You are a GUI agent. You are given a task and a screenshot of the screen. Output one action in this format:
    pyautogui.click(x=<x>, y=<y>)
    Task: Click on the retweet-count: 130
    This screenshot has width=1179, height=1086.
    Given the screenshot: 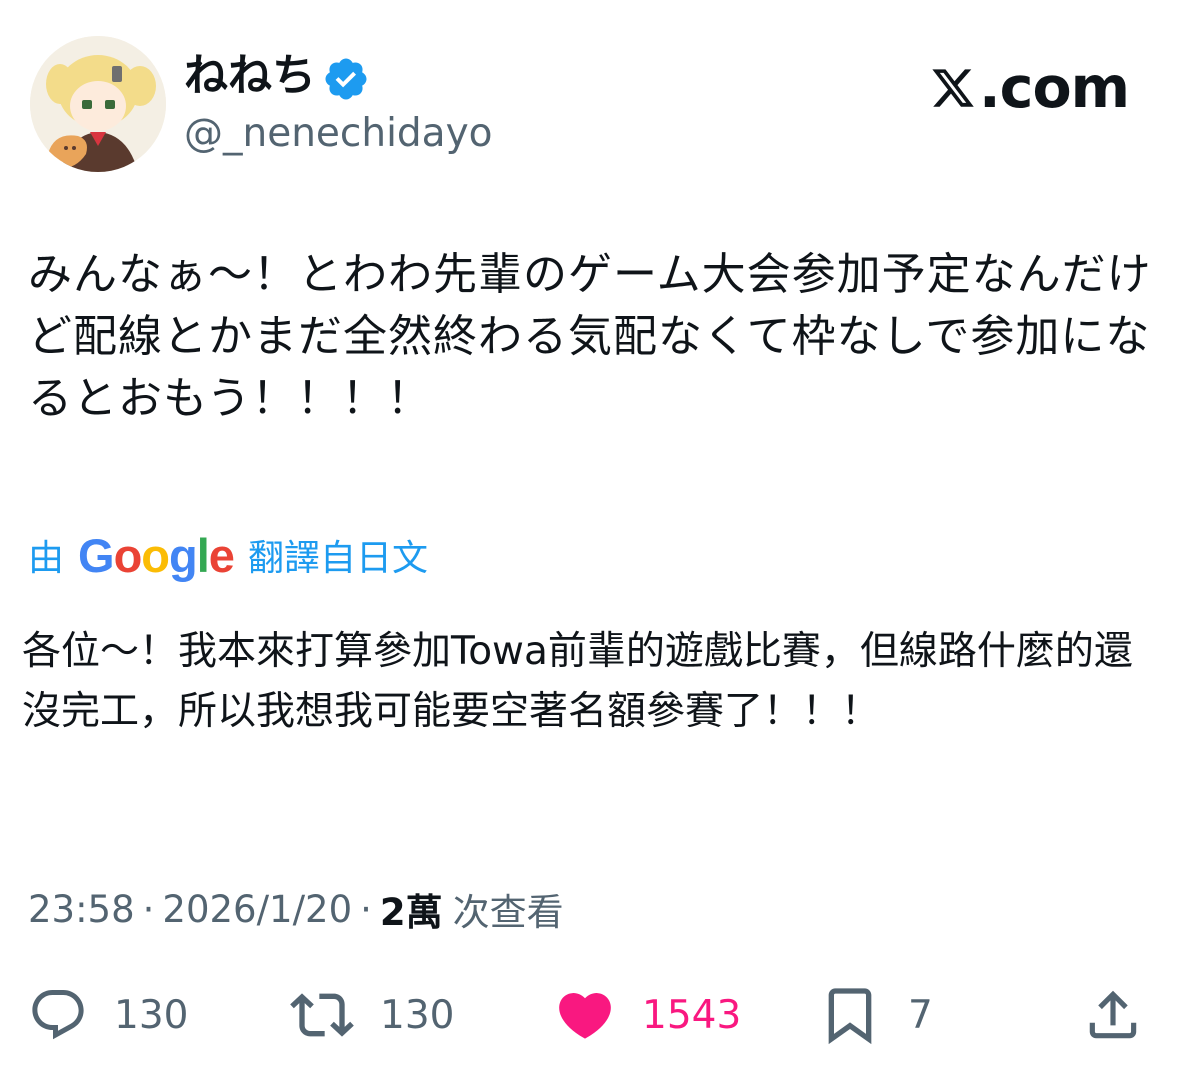 What is the action you would take?
    pyautogui.click(x=417, y=1015)
    